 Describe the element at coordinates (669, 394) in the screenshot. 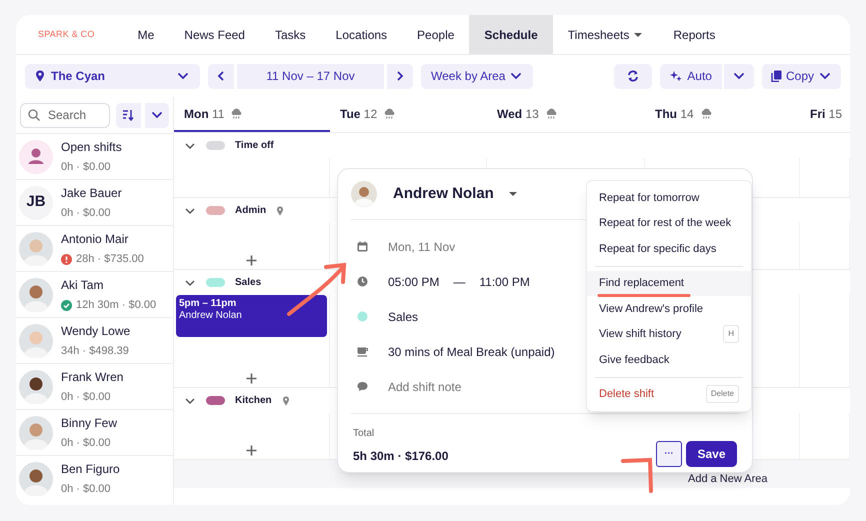

I see `menu-item: Delete shift Delete` at that location.